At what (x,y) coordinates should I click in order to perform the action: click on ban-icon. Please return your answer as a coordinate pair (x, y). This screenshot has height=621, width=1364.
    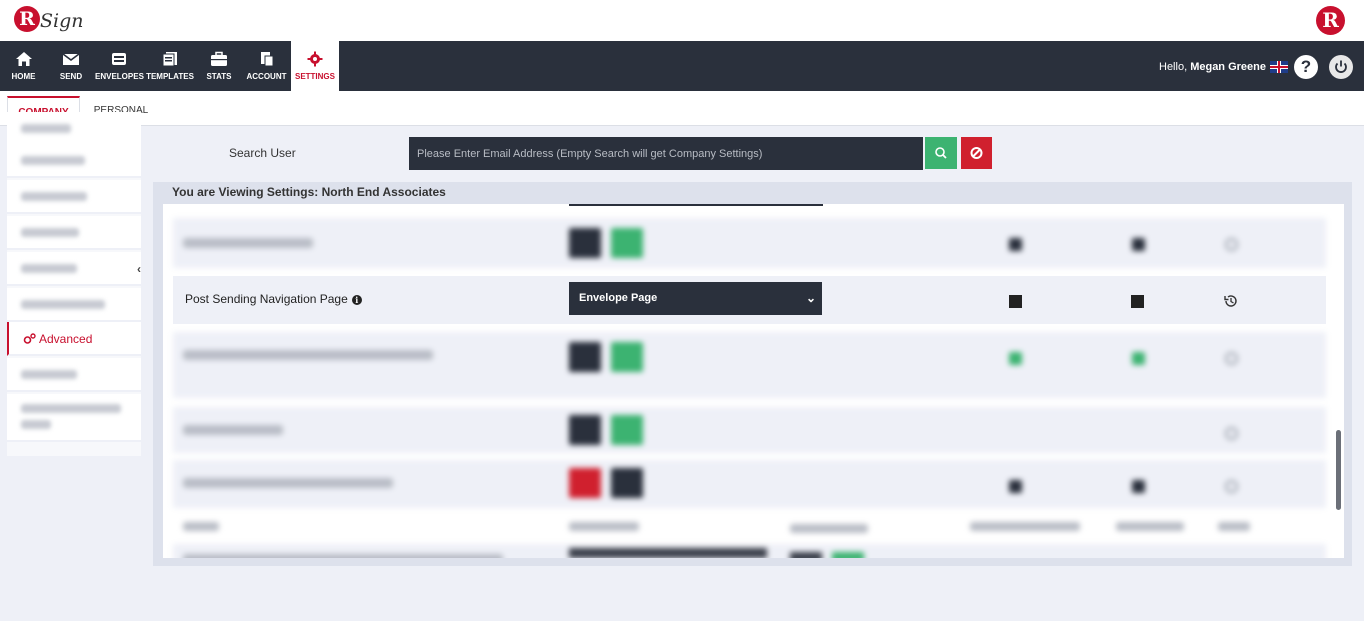
    Looking at the image, I should click on (976, 153).